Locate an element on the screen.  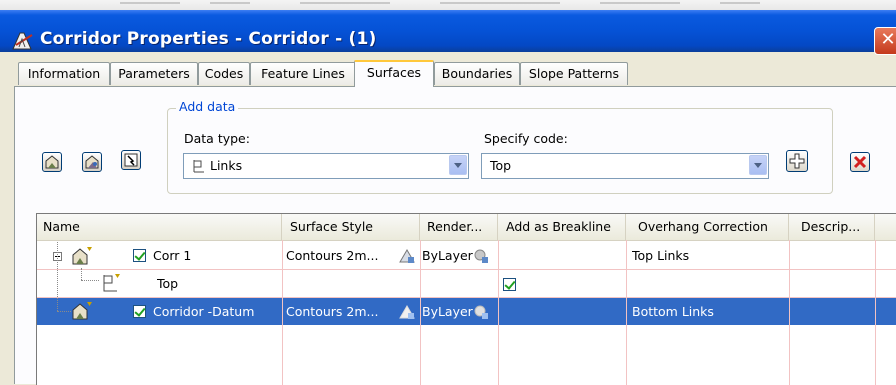
create-surface-icon is located at coordinates (52, 162).